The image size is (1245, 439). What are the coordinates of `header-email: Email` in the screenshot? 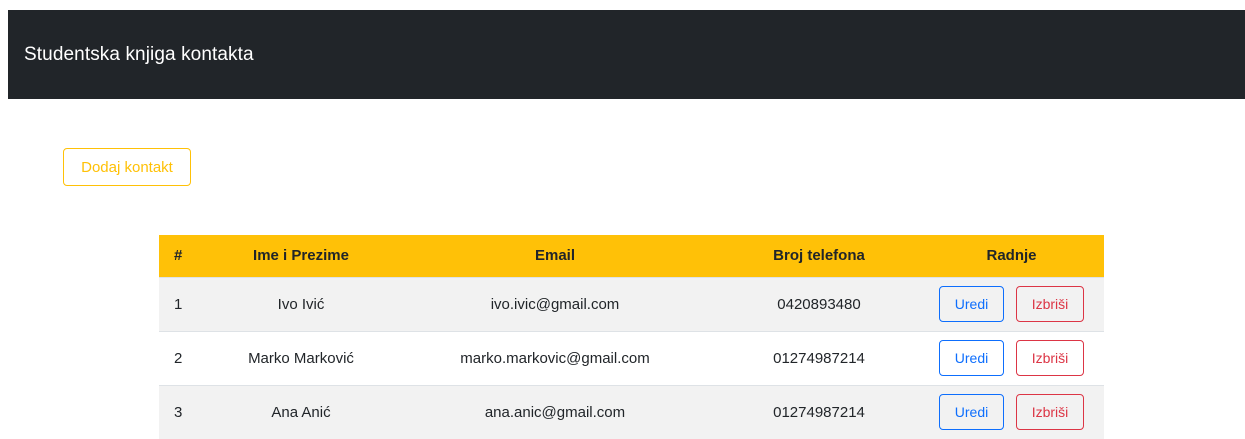 It's located at (555, 256).